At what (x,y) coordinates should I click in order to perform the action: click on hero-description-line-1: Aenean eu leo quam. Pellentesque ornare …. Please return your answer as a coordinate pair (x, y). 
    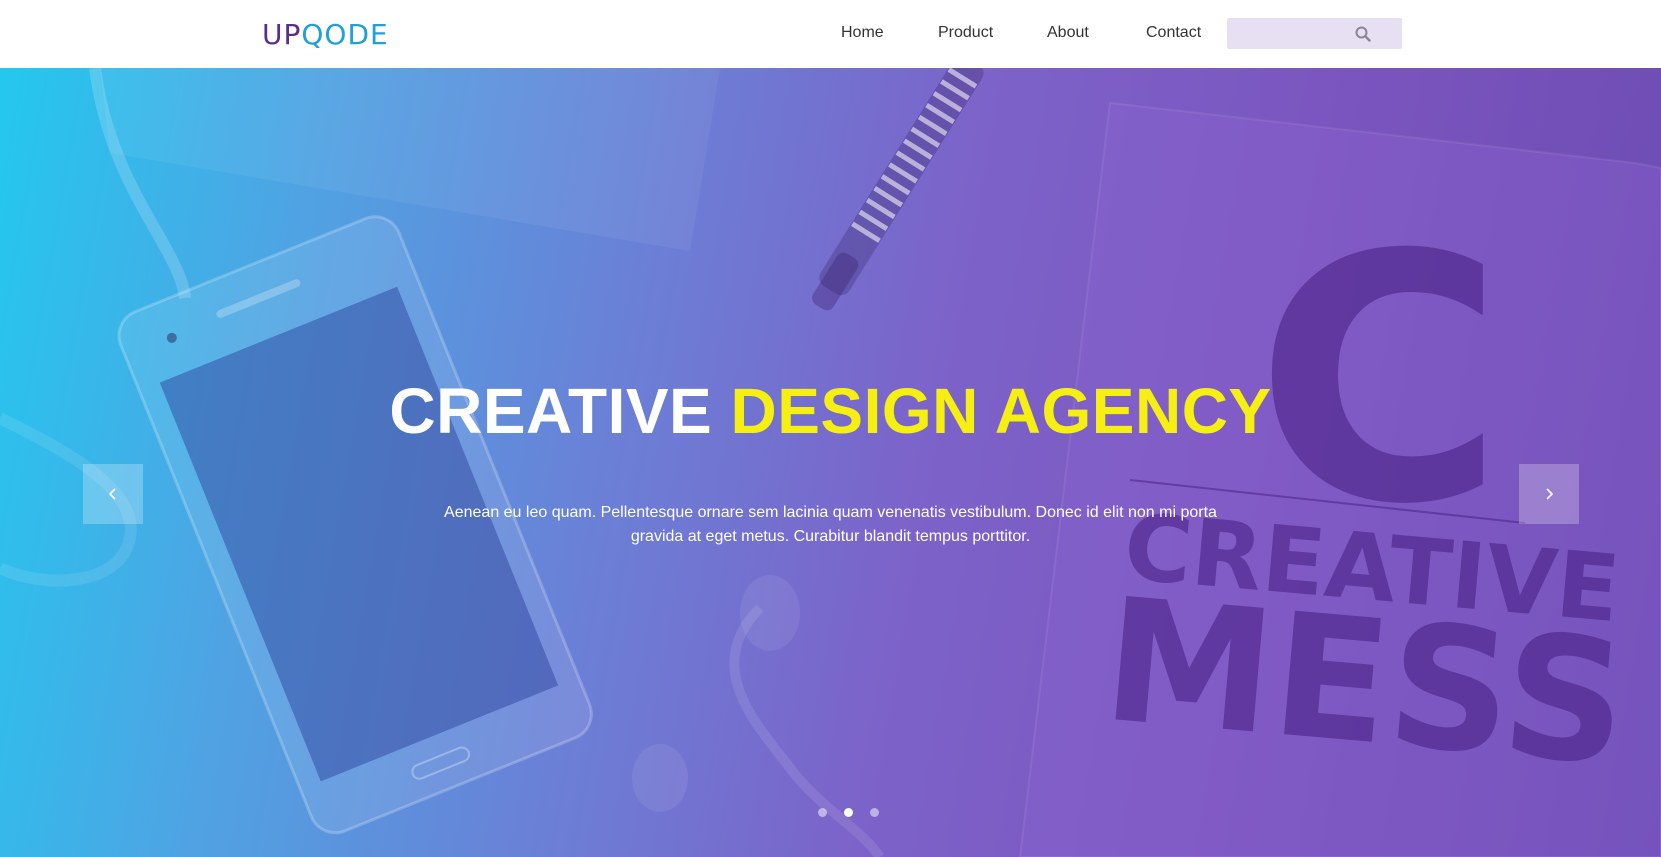
    Looking at the image, I should click on (830, 512).